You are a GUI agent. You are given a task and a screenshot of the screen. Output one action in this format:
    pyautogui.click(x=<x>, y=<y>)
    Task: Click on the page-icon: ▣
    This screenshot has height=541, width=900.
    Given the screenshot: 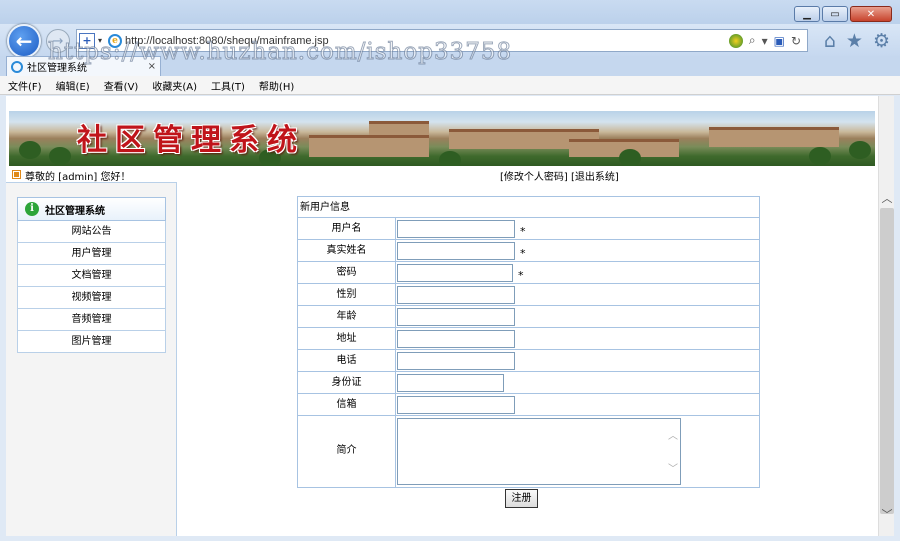 What is the action you would take?
    pyautogui.click(x=779, y=41)
    